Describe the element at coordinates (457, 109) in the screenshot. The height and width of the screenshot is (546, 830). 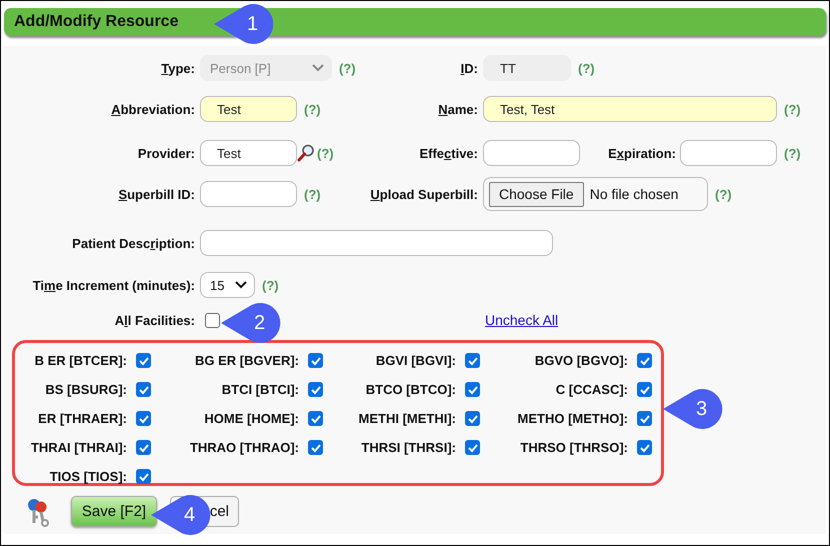
I see `field-label: Name:` at that location.